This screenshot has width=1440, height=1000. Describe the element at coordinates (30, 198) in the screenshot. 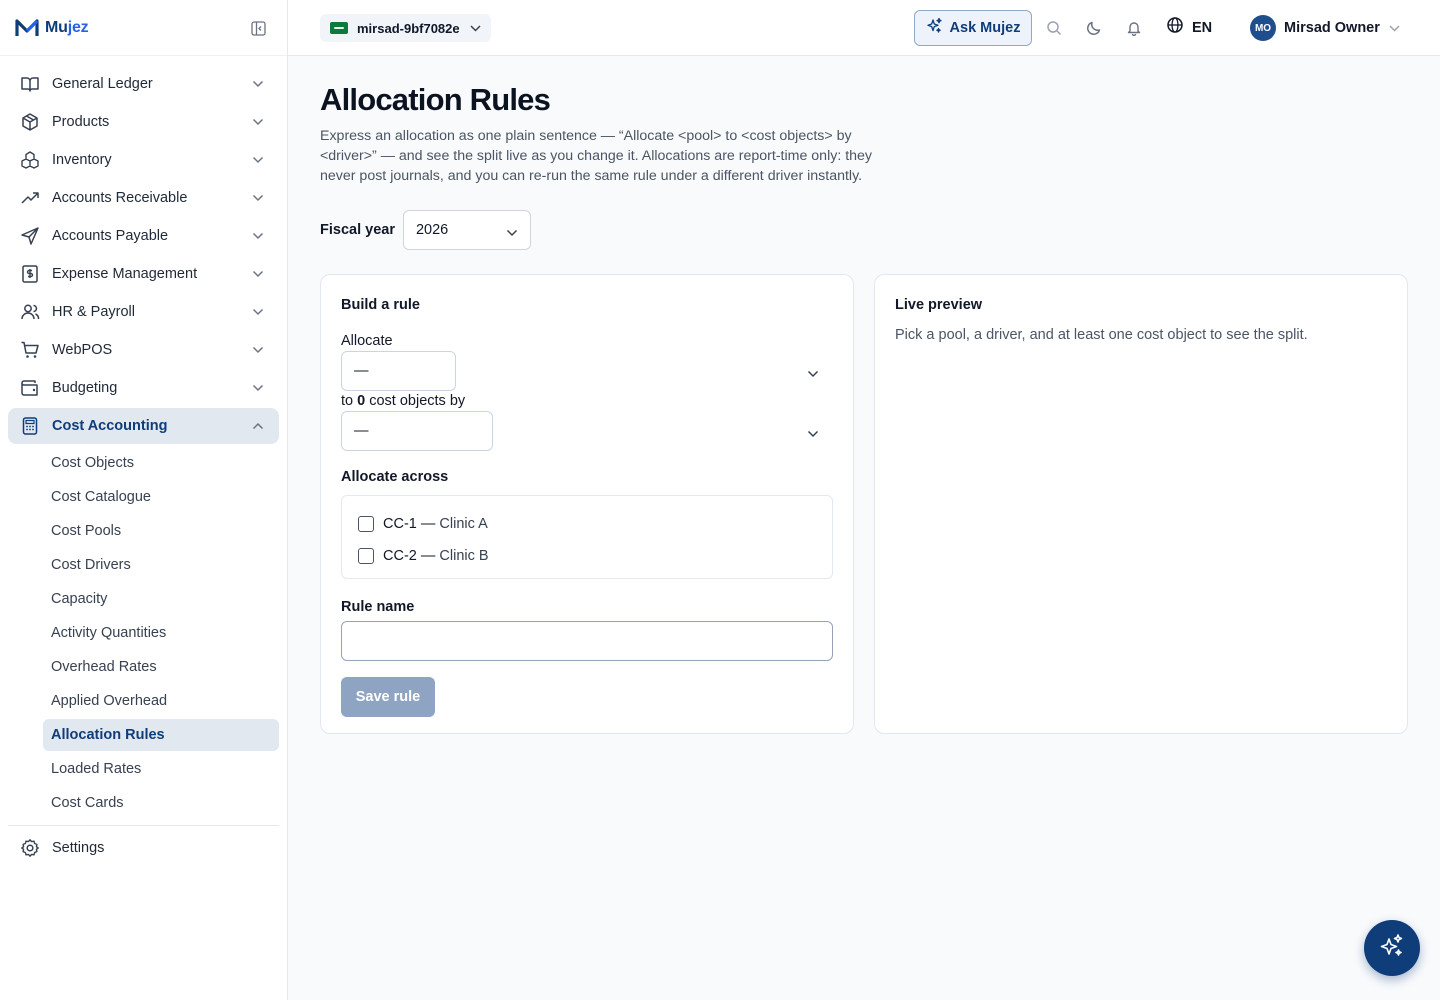

I see `trend-up-icon` at that location.